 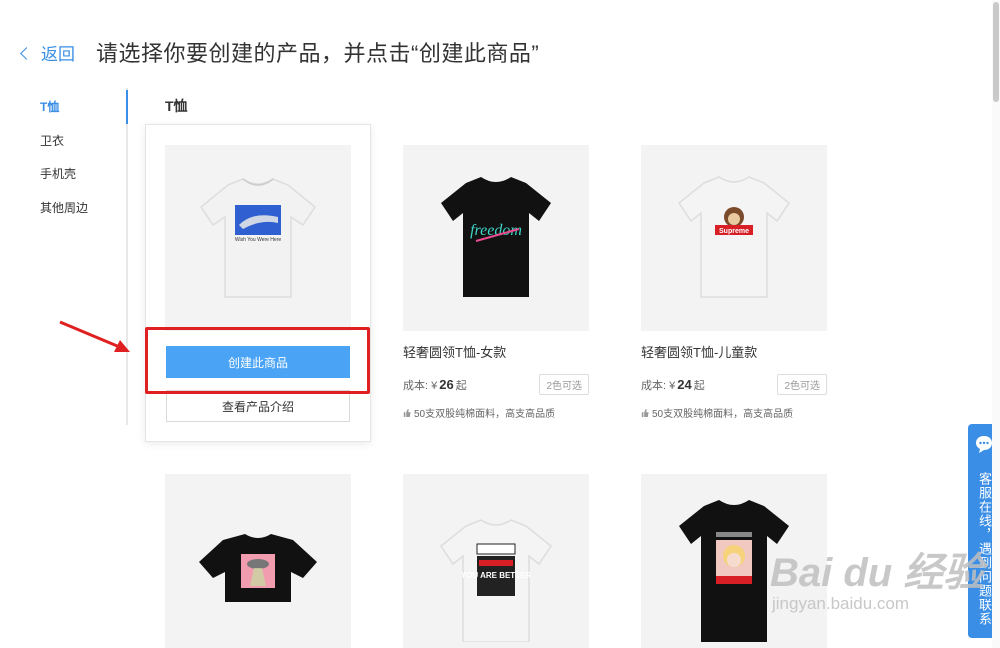 I want to click on product-image: freedom, so click(x=496, y=238).